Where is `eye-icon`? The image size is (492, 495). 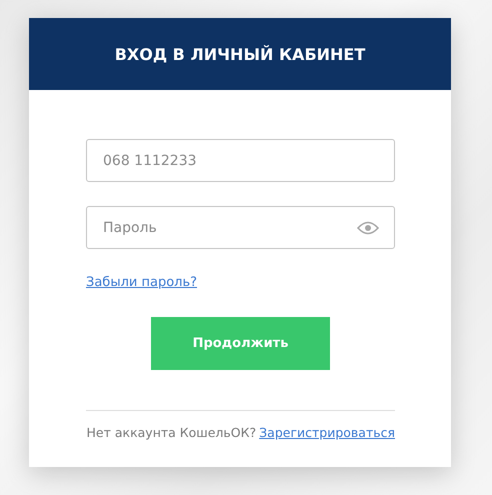 eye-icon is located at coordinates (368, 228).